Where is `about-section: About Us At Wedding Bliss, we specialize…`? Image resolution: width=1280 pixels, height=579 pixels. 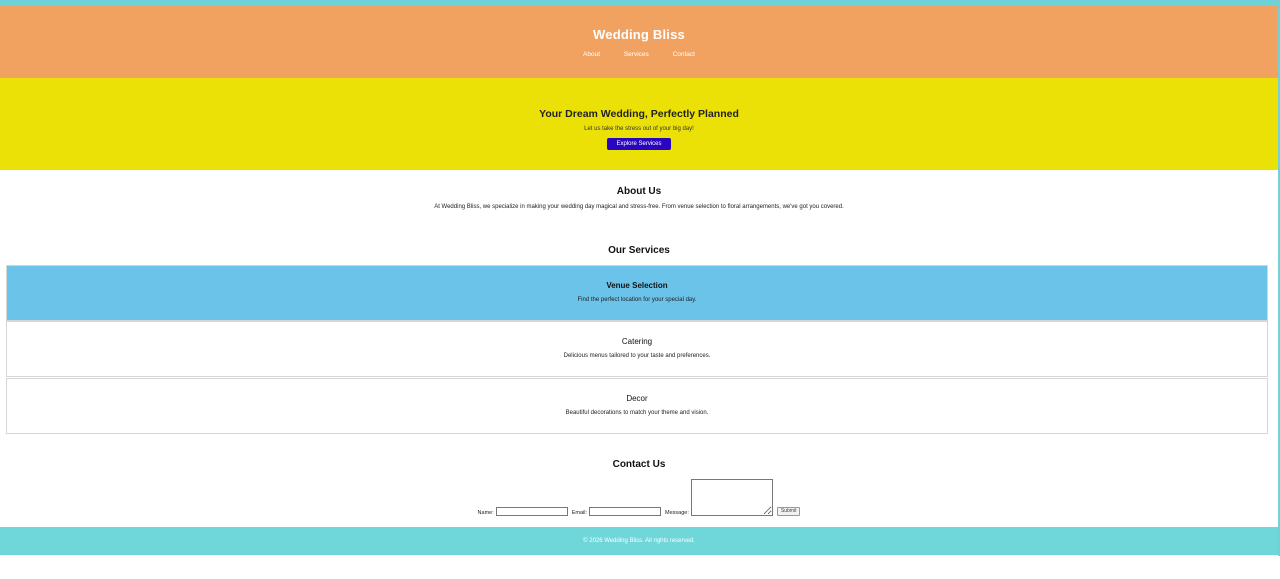 about-section: About Us At Wedding Bliss, we specialize… is located at coordinates (639, 198).